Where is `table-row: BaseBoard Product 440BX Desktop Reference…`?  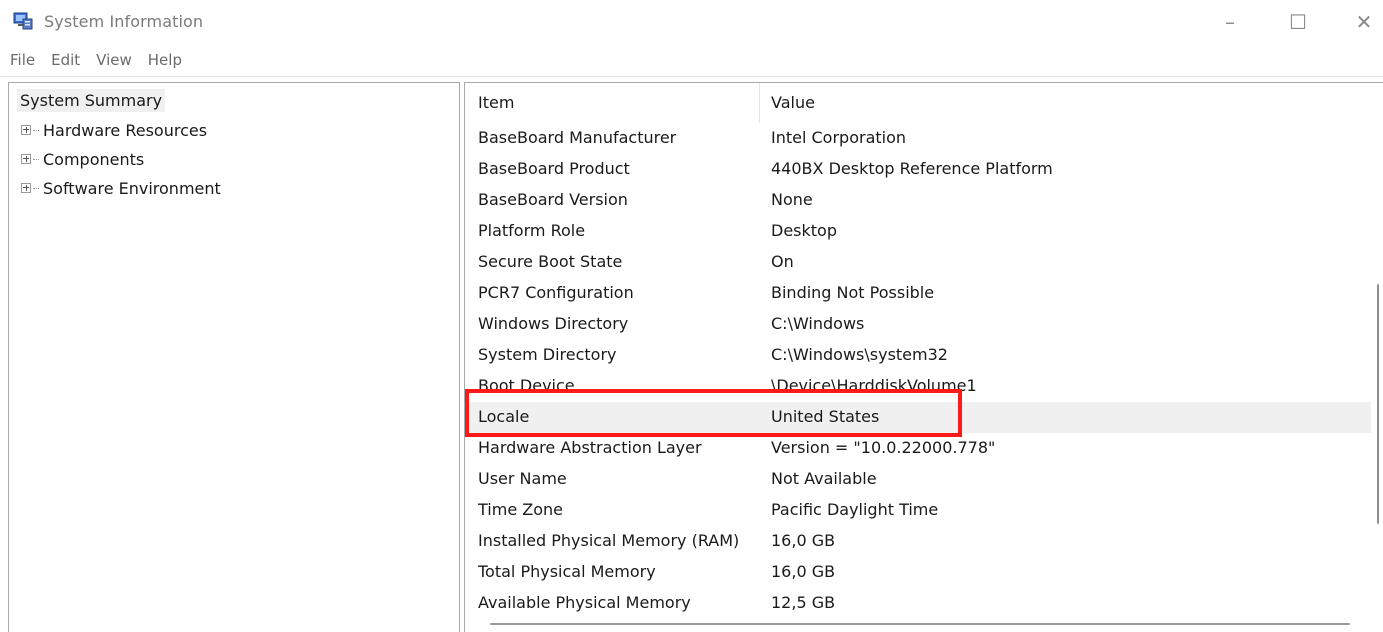 table-row: BaseBoard Product 440BX Desktop Reference… is located at coordinates (918, 169).